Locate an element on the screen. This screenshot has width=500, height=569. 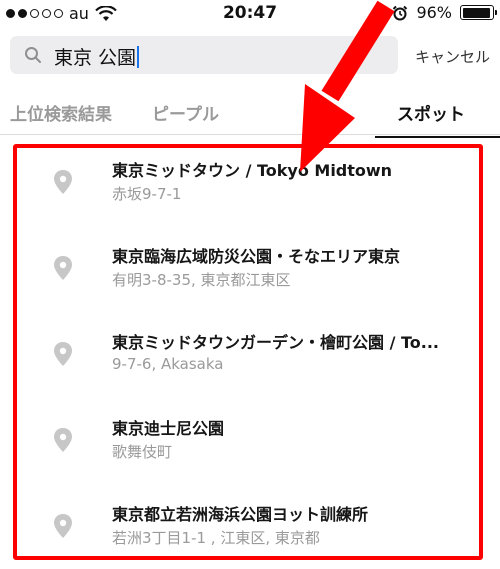
search-input: 東京 公園 is located at coordinates (97, 56).